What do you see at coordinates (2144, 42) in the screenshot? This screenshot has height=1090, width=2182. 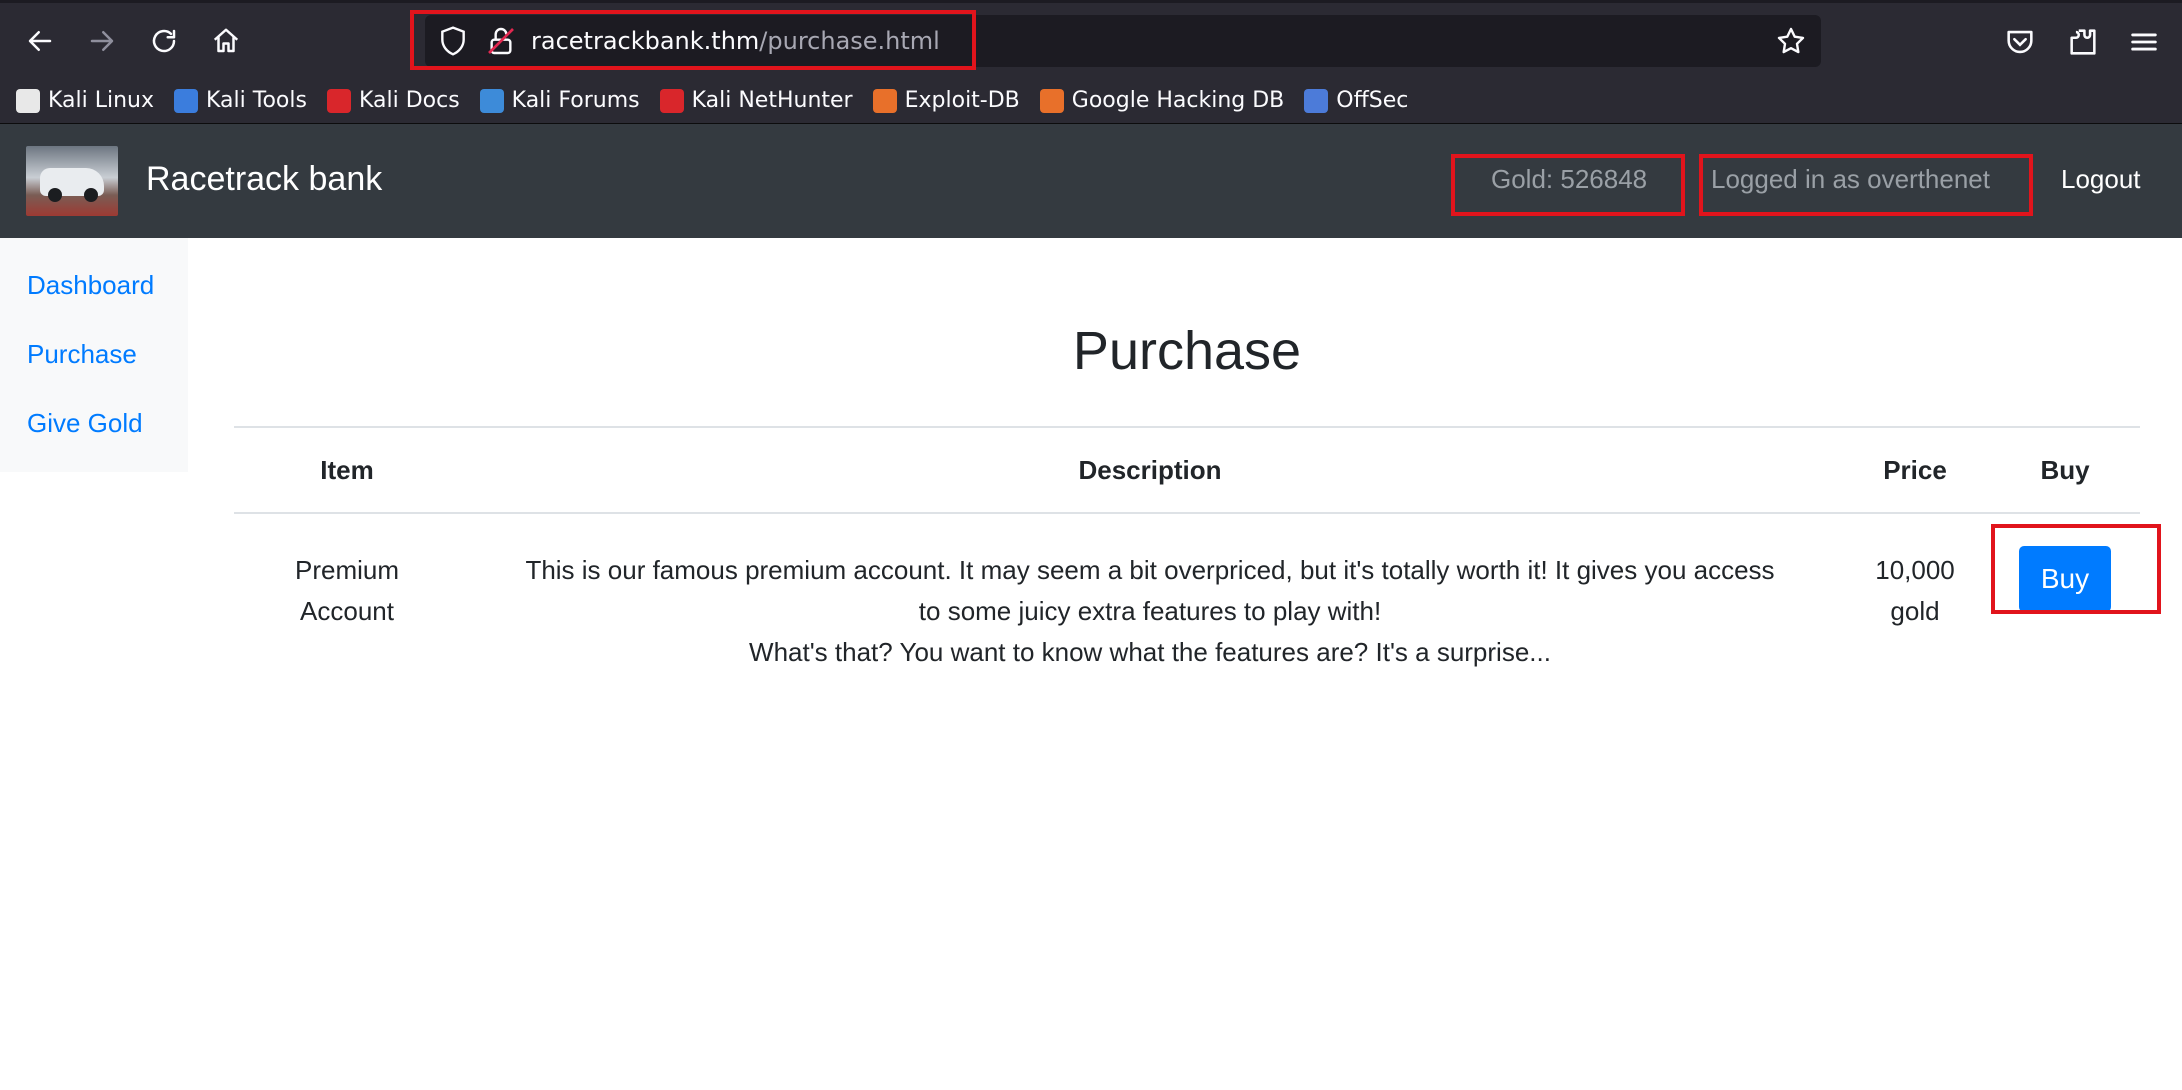 I see `menu-icon` at bounding box center [2144, 42].